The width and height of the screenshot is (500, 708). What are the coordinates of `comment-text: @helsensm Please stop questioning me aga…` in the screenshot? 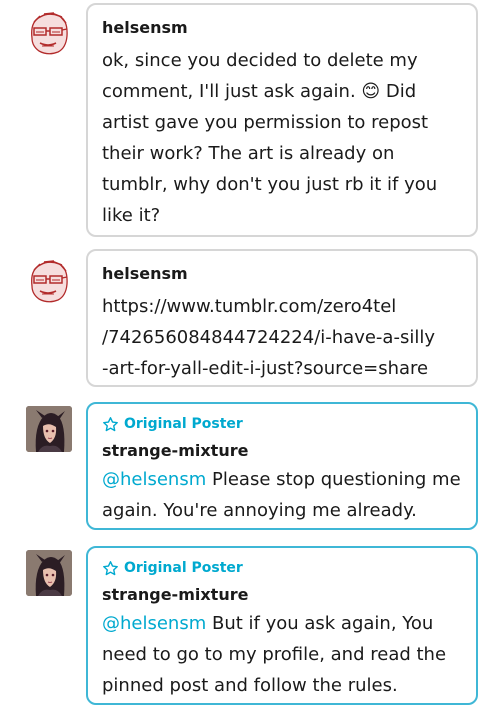 It's located at (282, 495).